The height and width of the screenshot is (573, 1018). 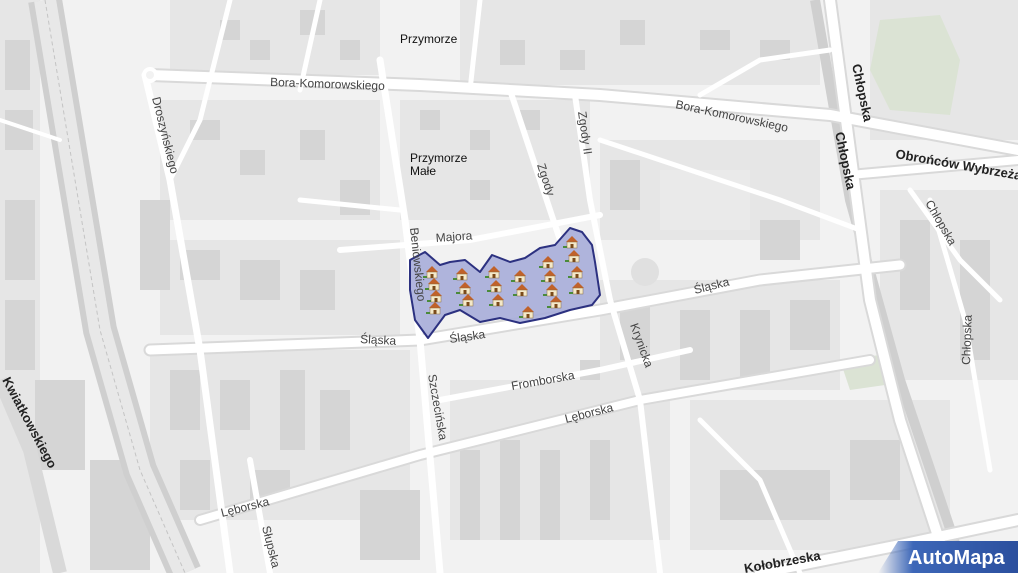 I want to click on roundabout, so click(x=150, y=75).